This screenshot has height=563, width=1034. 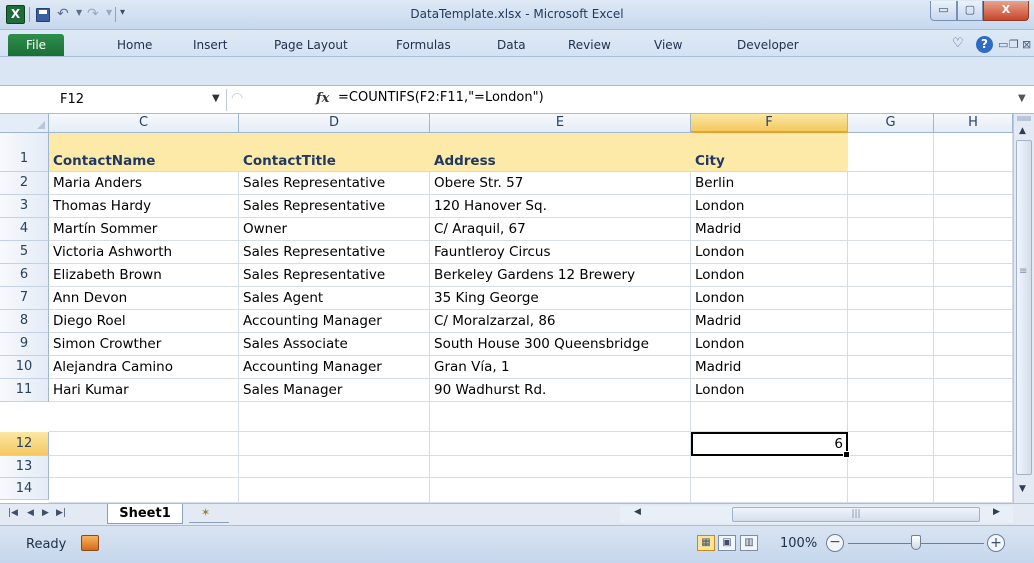 I want to click on name-box: F12 ▼, so click(x=113, y=100).